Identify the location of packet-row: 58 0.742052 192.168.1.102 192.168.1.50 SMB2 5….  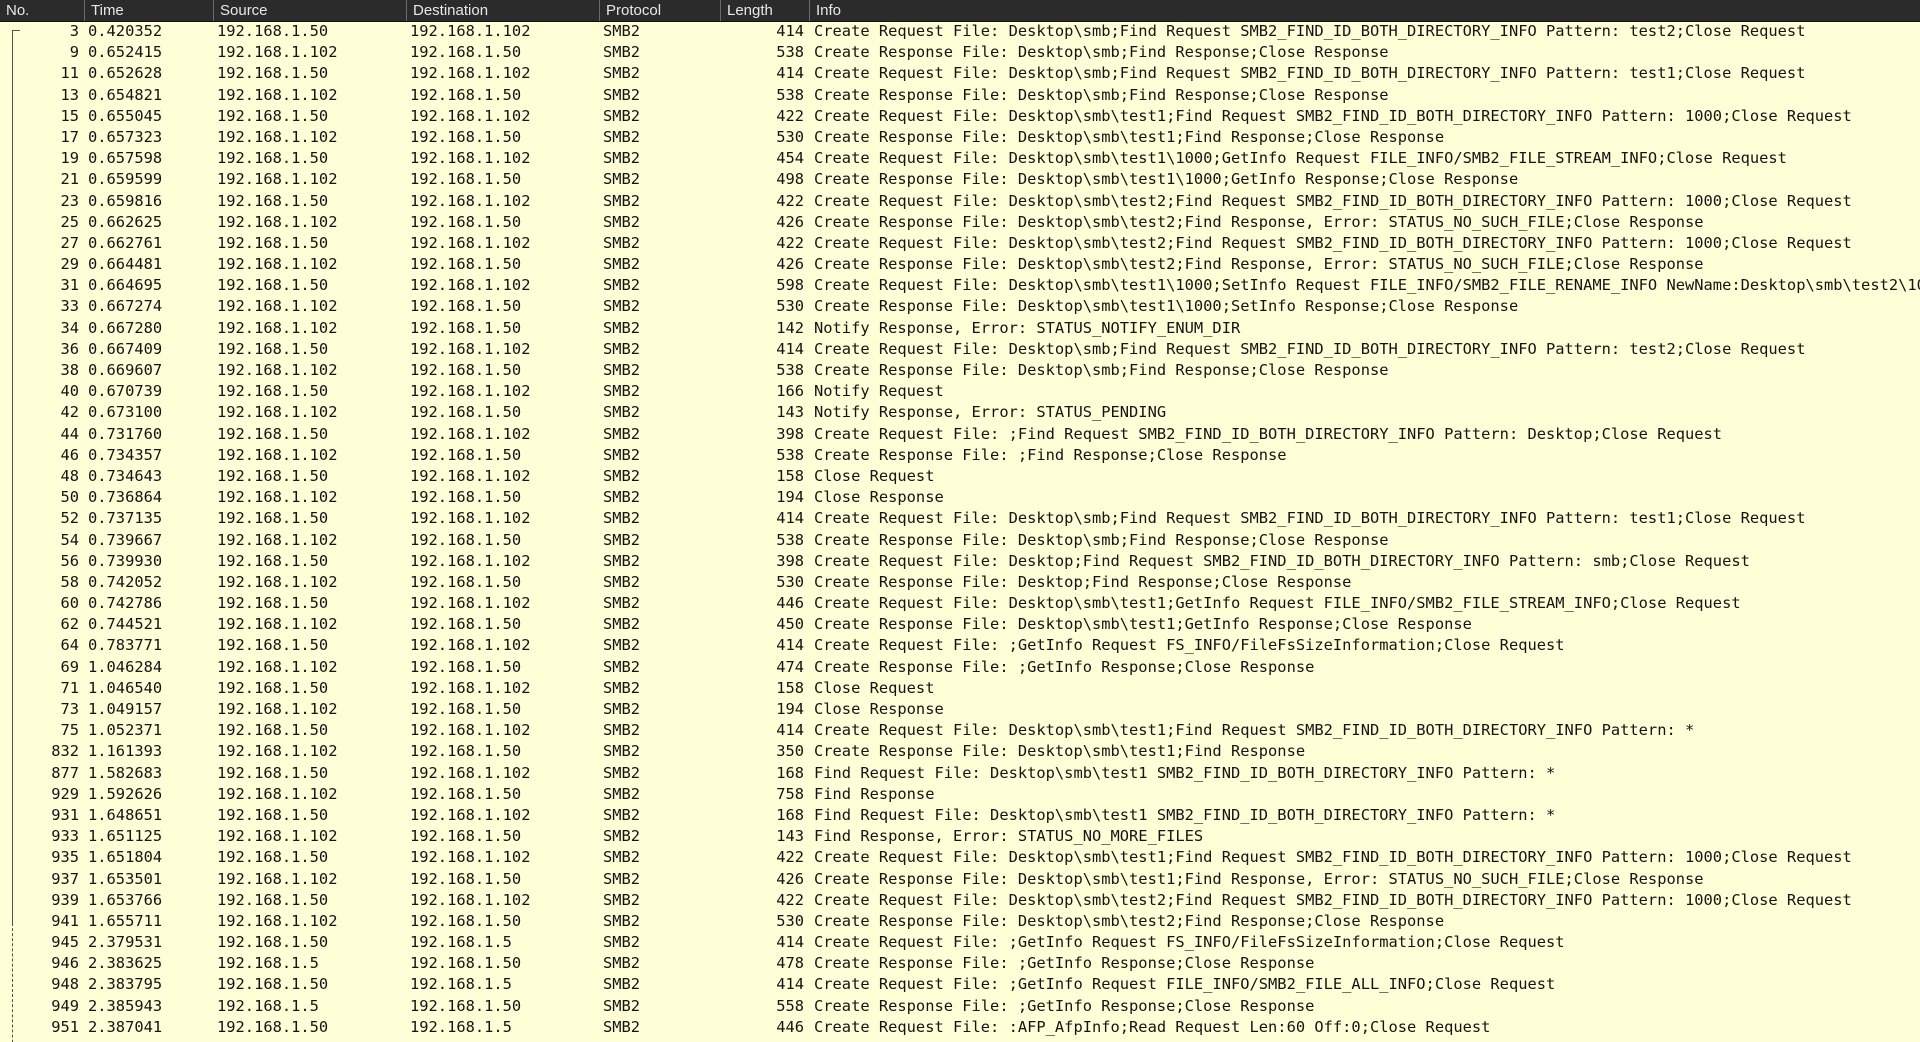
(960, 582).